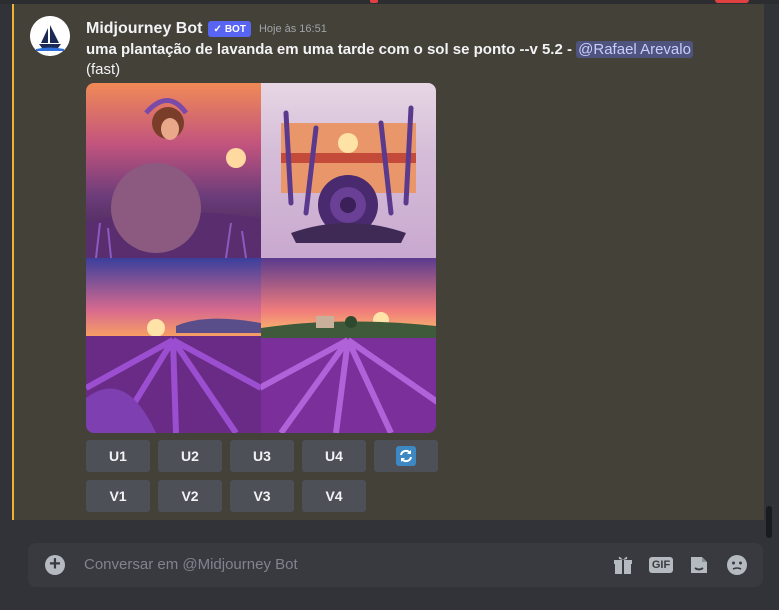  What do you see at coordinates (634, 49) in the screenshot?
I see `user-mention: @Rafael Arevalo` at bounding box center [634, 49].